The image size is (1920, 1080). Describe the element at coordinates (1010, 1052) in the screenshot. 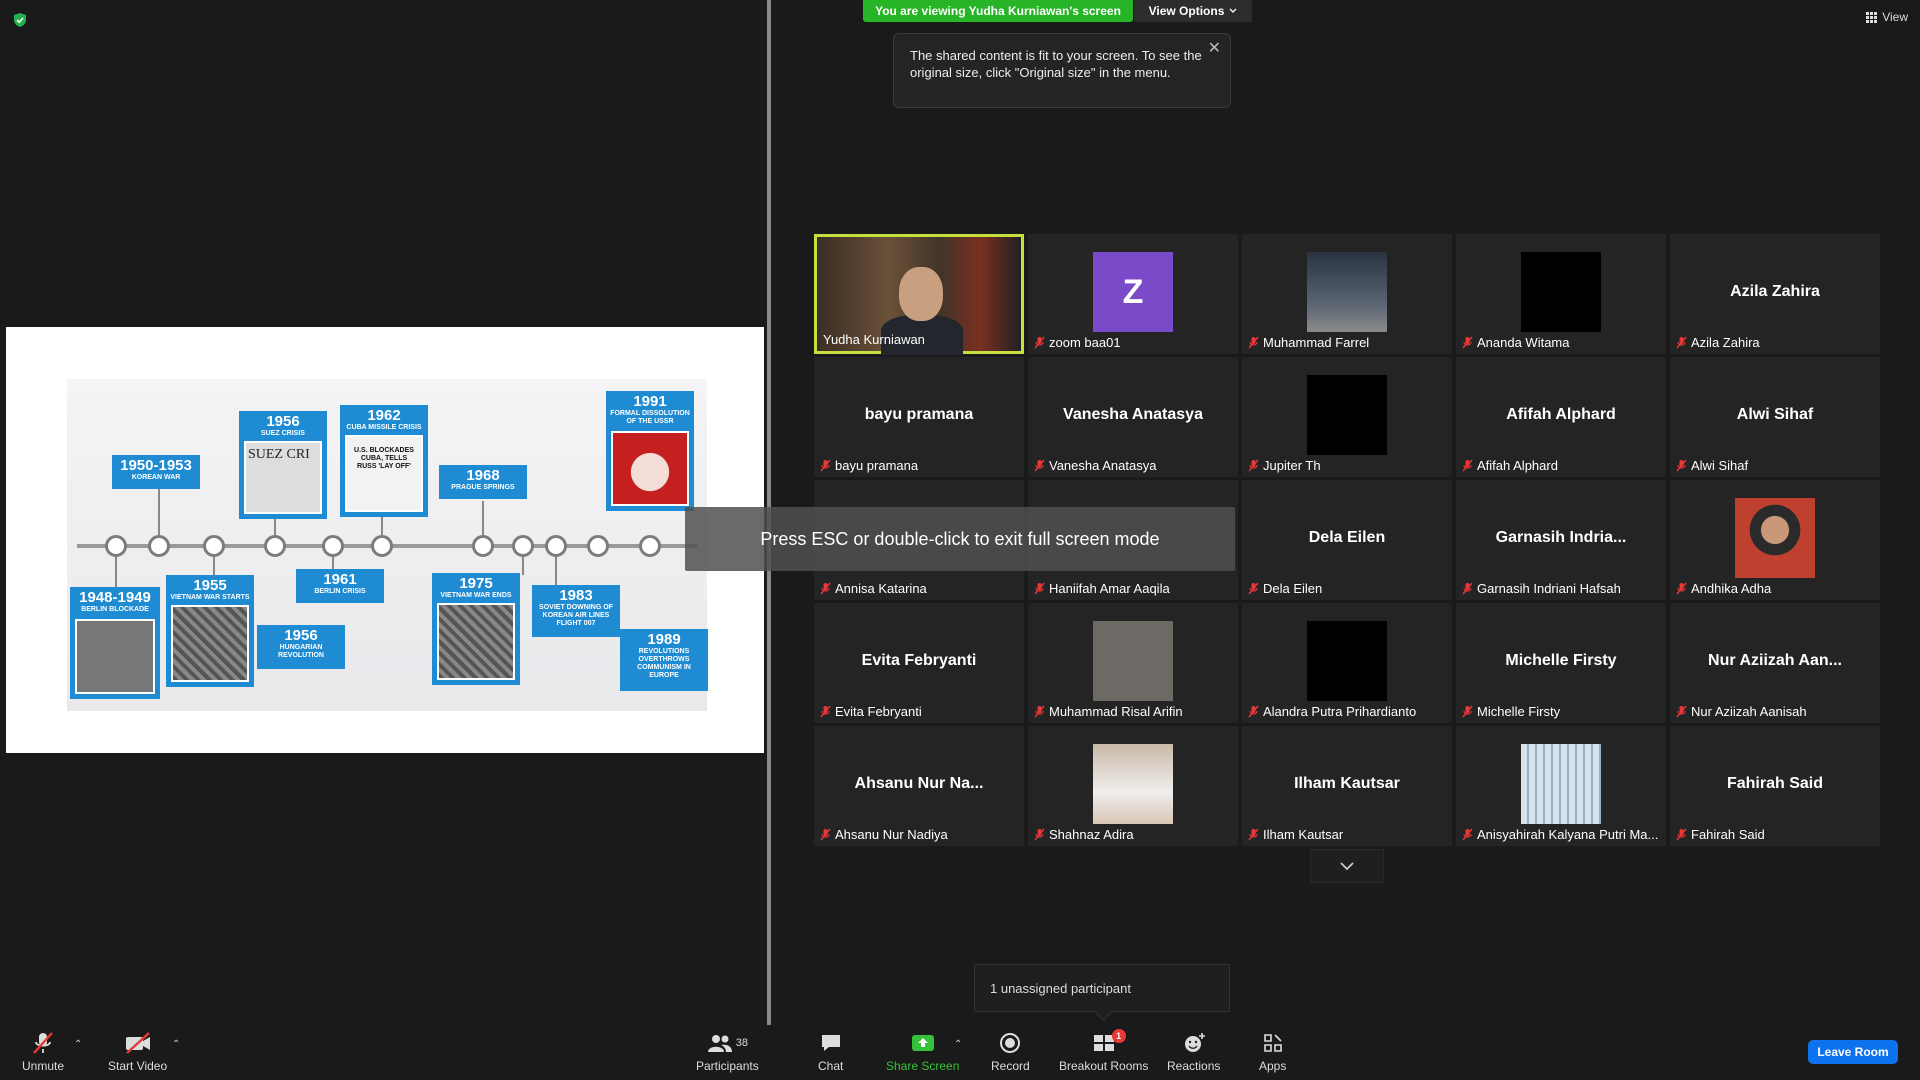

I see `record-button: Record` at that location.